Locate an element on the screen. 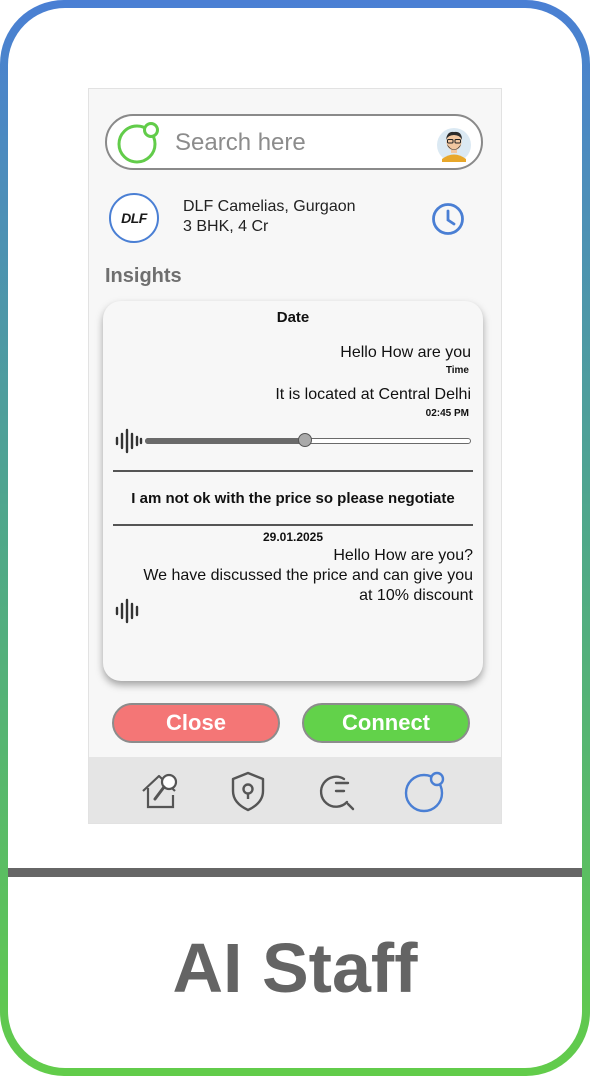 Image resolution: width=590 pixels, height=1076 pixels. avatar is located at coordinates (454, 145).